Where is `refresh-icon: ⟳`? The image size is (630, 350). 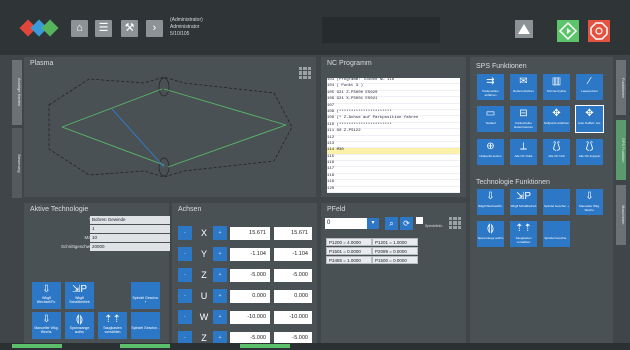 refresh-icon: ⟳ is located at coordinates (406, 223).